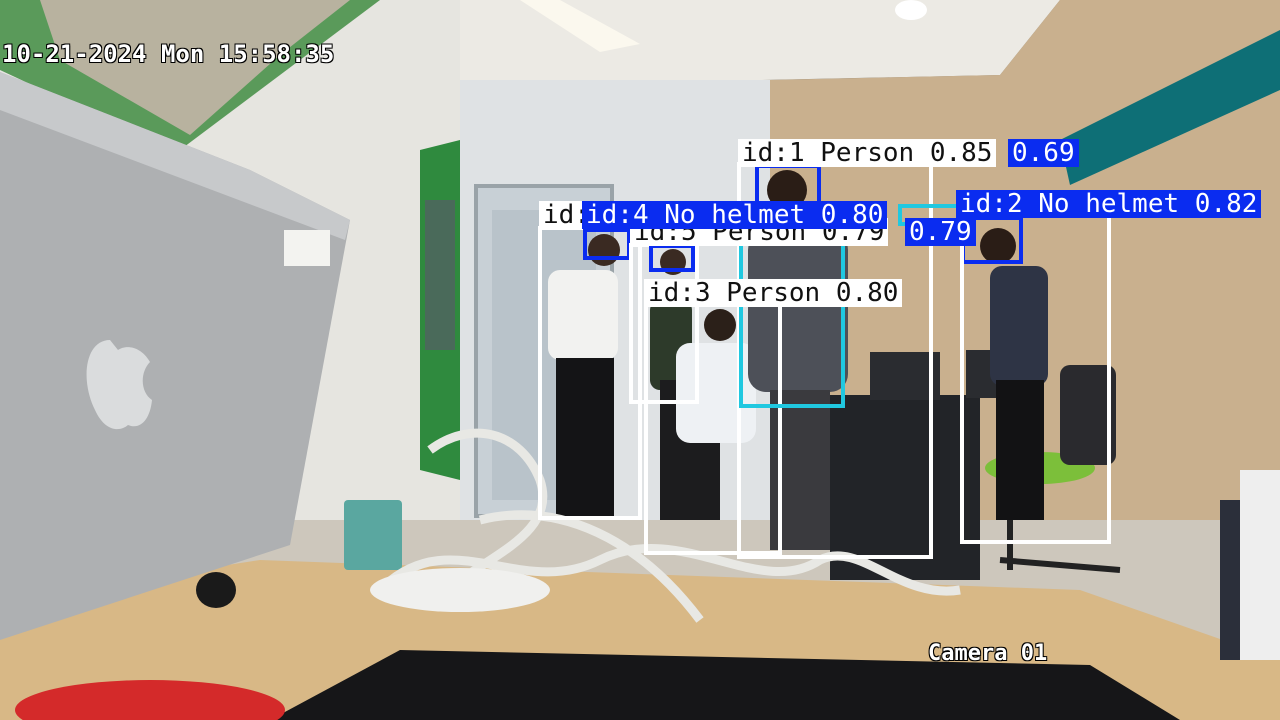 This screenshot has height=720, width=1280. I want to click on label-id1-person: id:1 Person 0.85, so click(867, 153).